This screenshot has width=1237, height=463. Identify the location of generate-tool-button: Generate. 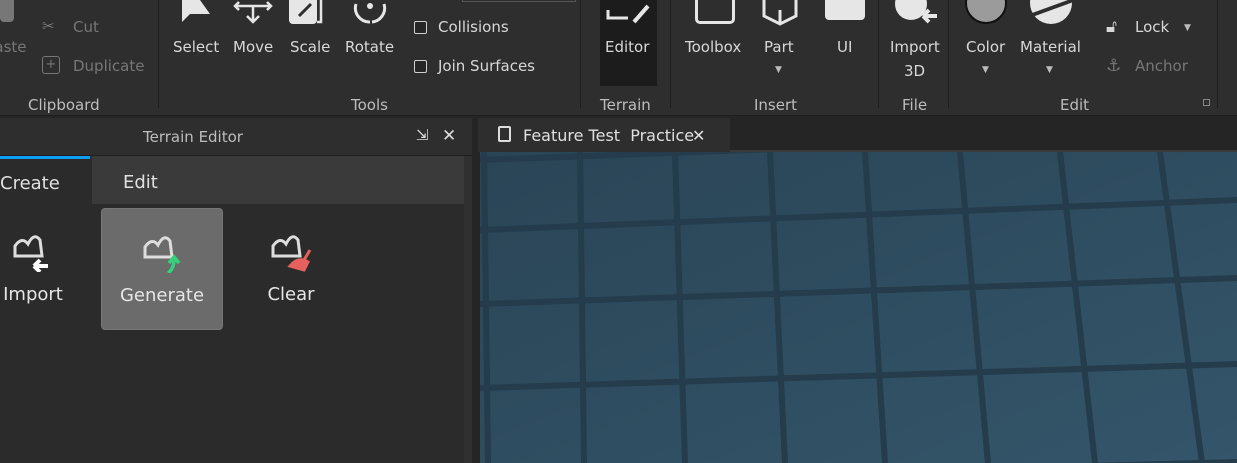
(162, 269).